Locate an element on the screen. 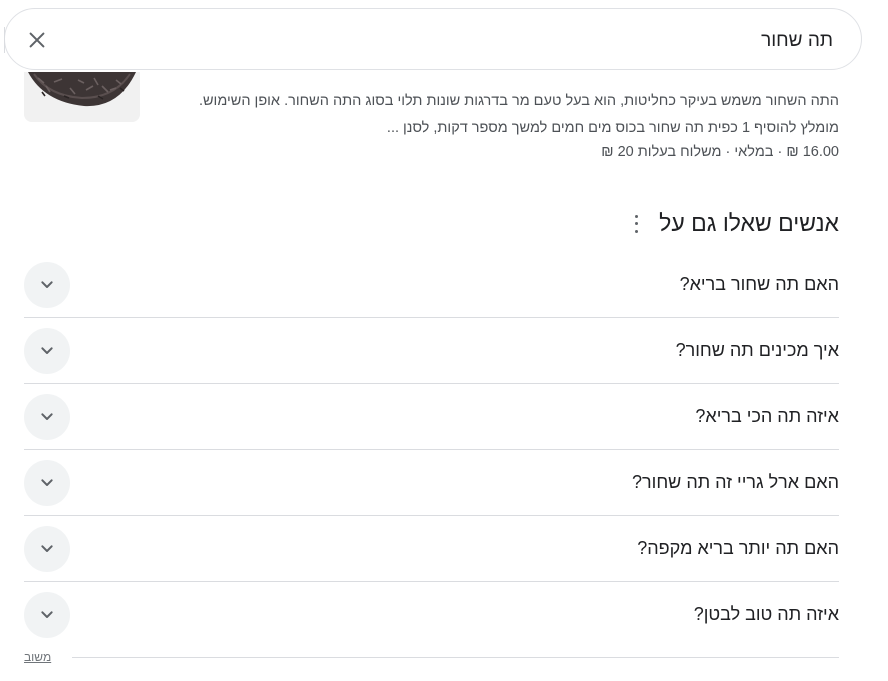  question-item: האם תה יותר בריא מקפה? is located at coordinates (431, 549).